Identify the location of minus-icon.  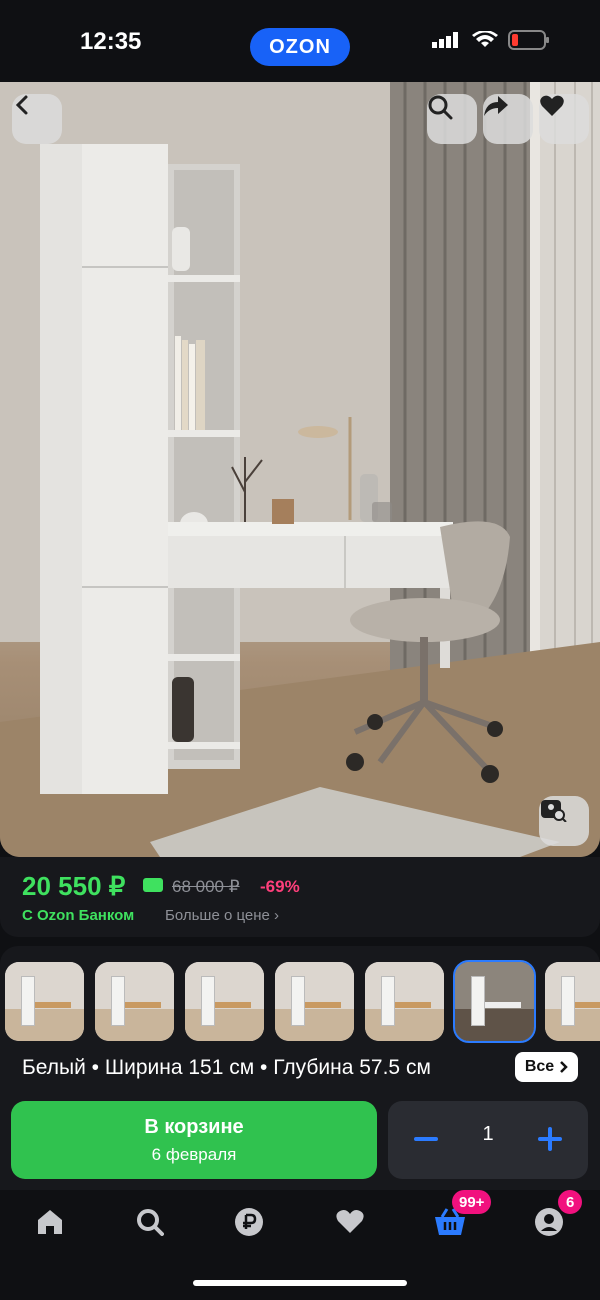
(426, 1139).